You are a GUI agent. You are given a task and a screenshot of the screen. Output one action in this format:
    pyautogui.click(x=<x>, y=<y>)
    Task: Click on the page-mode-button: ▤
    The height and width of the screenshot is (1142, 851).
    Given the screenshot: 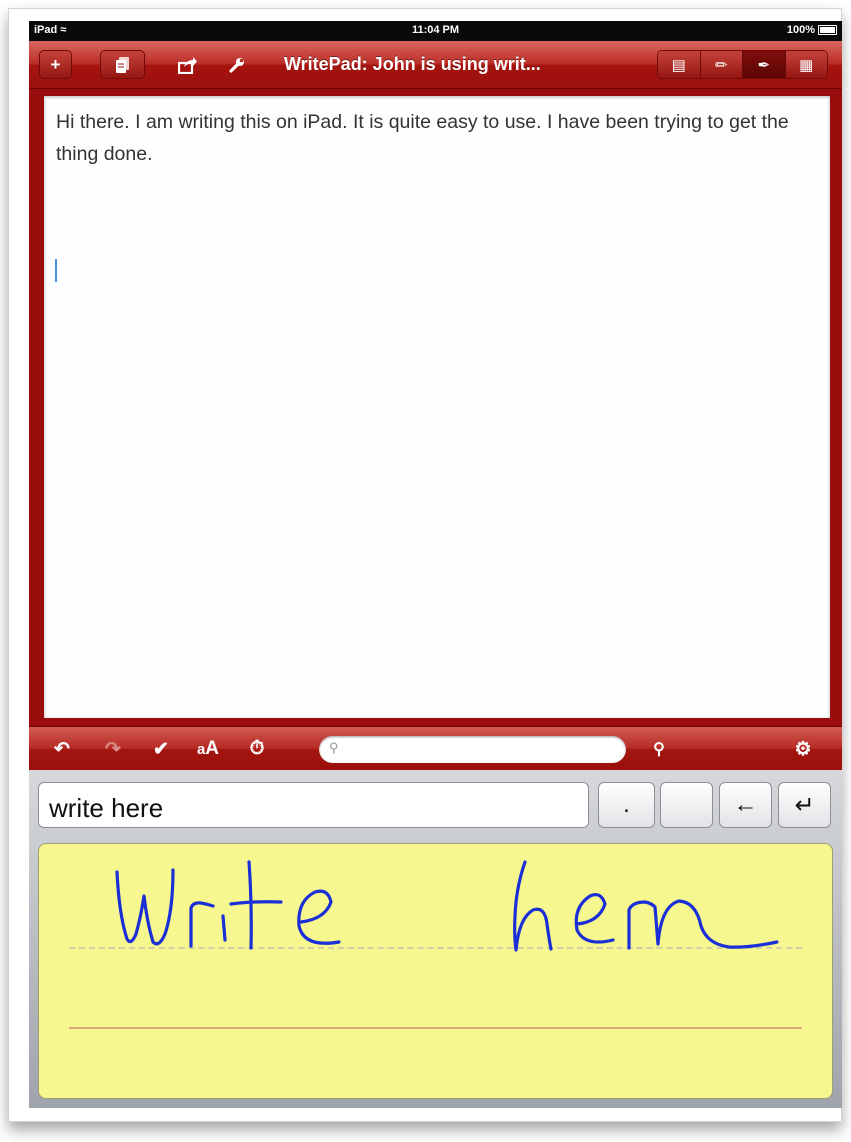 What is the action you would take?
    pyautogui.click(x=679, y=64)
    